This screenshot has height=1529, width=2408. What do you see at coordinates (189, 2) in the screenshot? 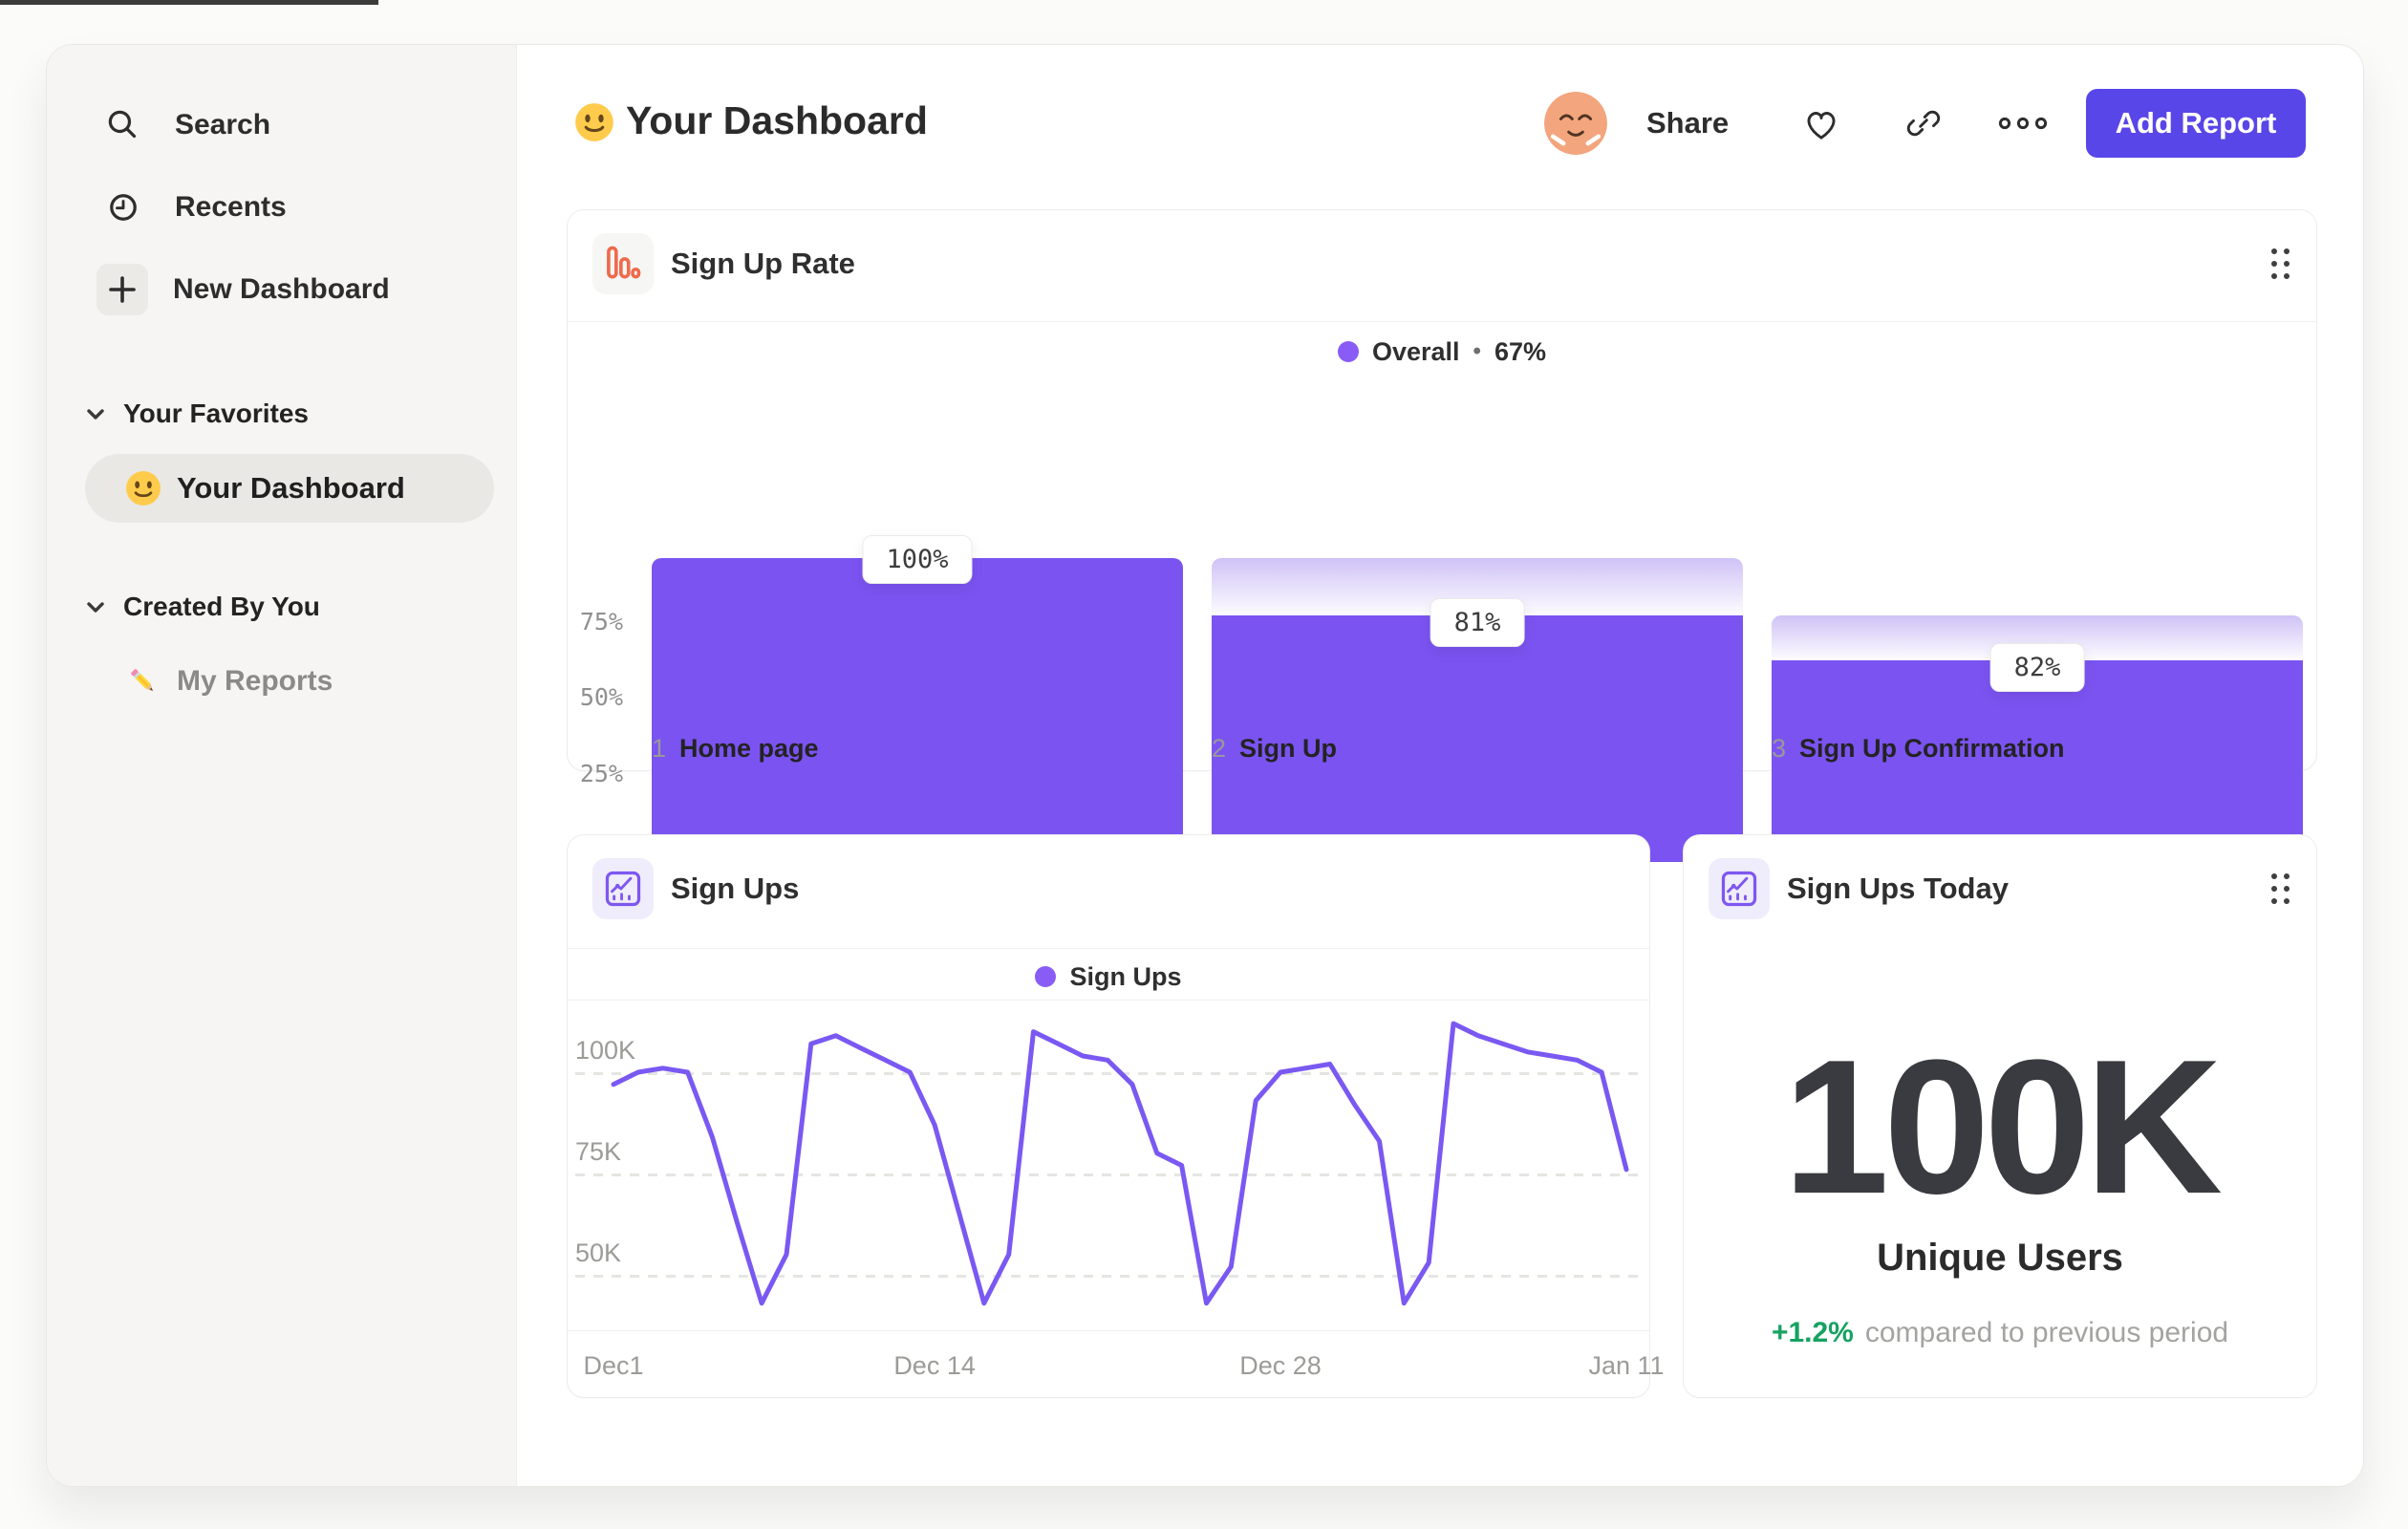
I see `window-edge-artifact` at bounding box center [189, 2].